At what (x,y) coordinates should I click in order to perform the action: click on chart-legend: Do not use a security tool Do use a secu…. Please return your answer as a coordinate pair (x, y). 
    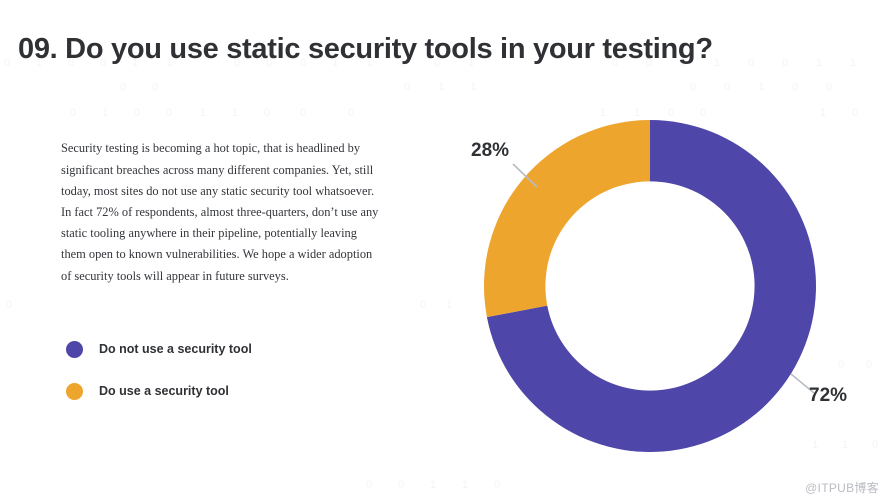
    Looking at the image, I should click on (159, 370).